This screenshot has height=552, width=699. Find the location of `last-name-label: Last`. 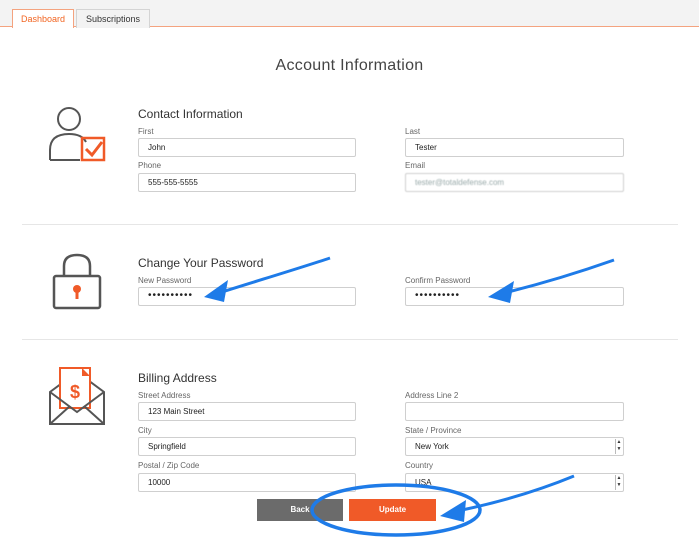

last-name-label: Last is located at coordinates (413, 131).